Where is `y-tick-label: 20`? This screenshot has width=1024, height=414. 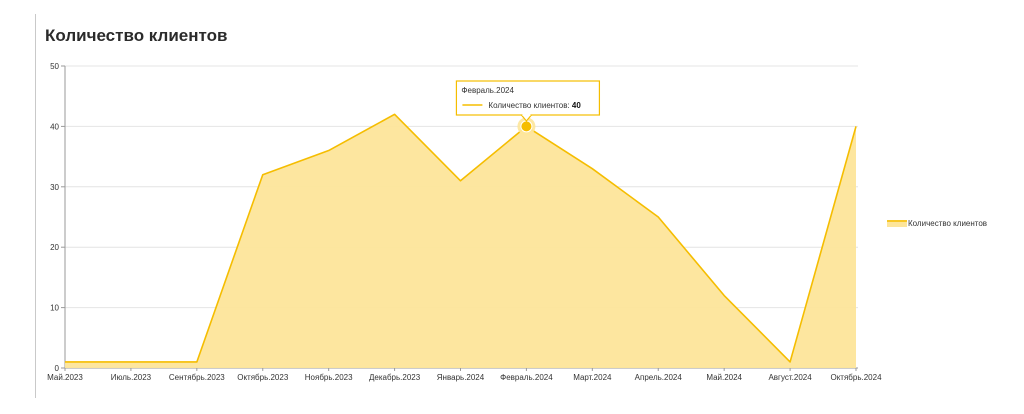
y-tick-label: 20 is located at coordinates (54, 247).